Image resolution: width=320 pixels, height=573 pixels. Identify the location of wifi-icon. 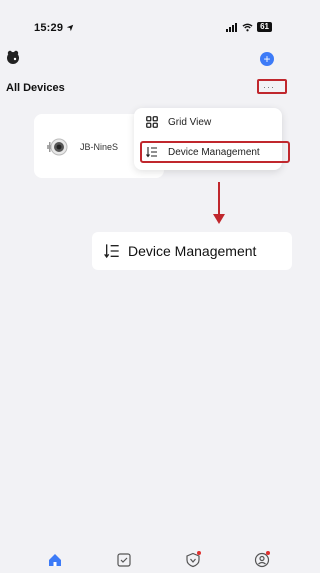
(247, 27).